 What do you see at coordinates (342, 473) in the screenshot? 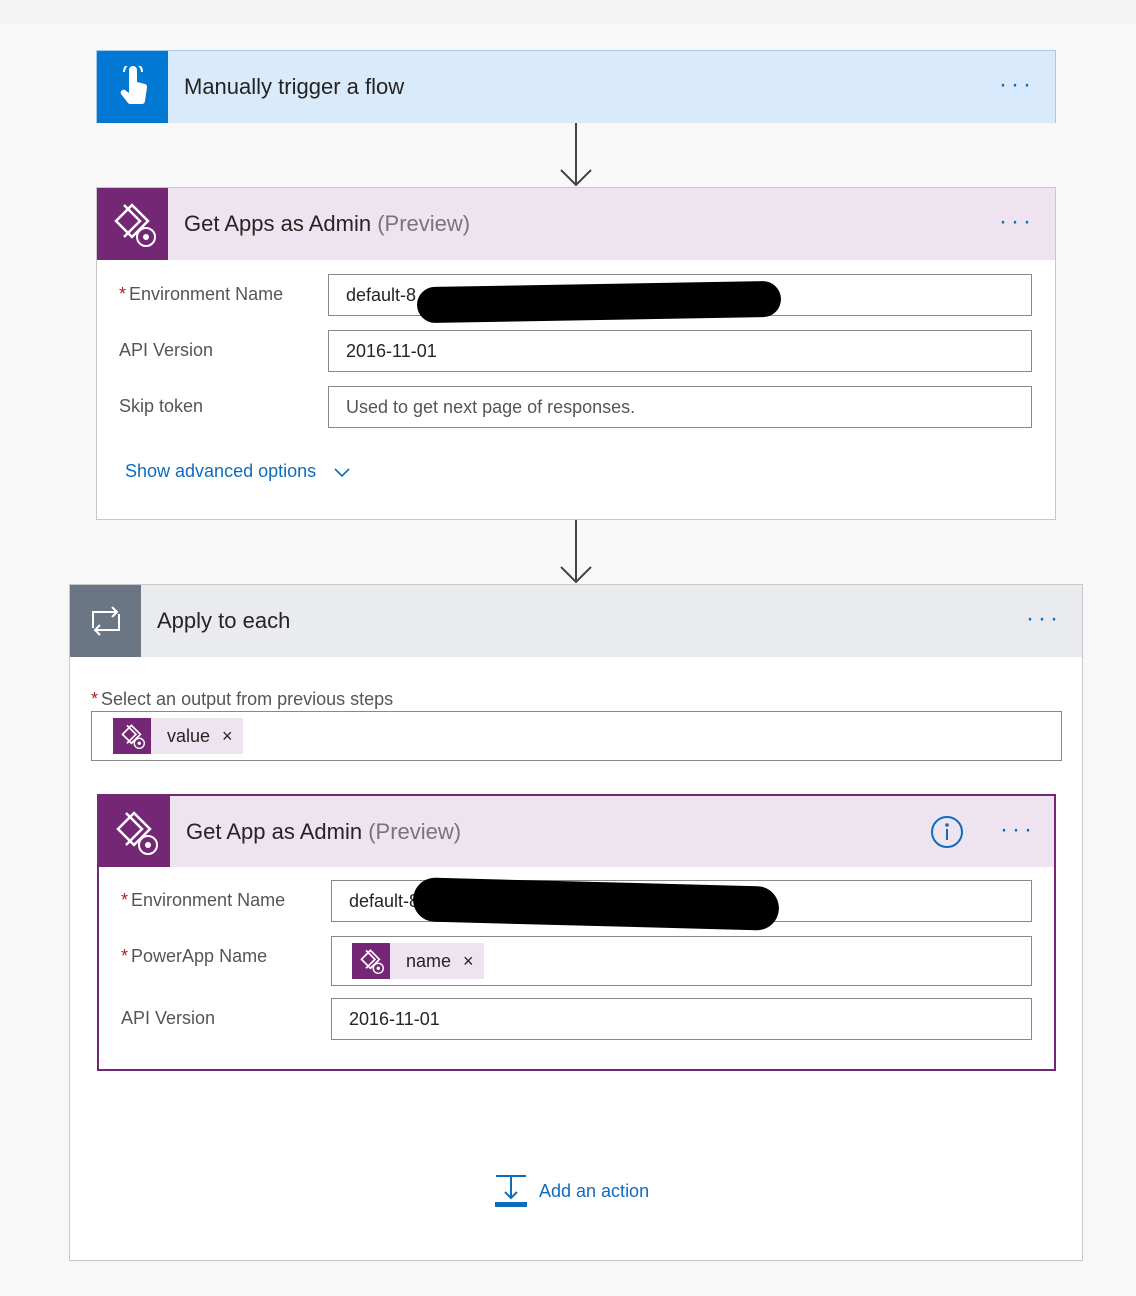
I see `chevron-down-icon` at bounding box center [342, 473].